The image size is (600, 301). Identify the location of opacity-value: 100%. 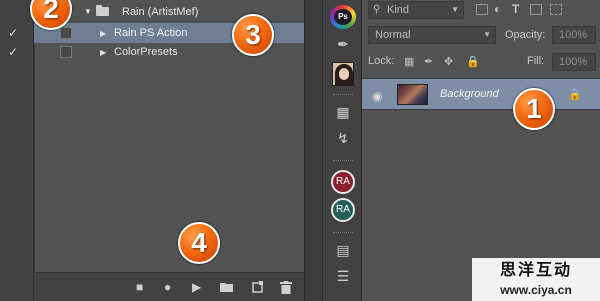
(573, 35).